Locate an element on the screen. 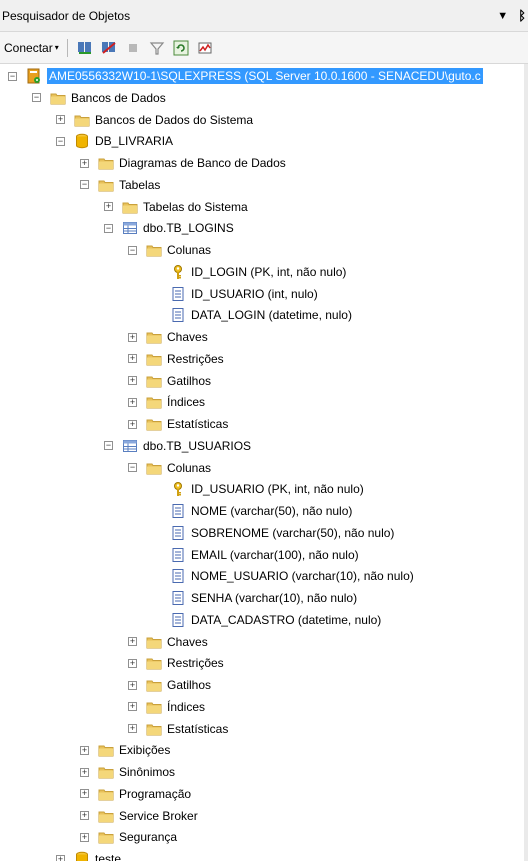  tree-node-sinonimos: + Sinônimos is located at coordinates (127, 772).